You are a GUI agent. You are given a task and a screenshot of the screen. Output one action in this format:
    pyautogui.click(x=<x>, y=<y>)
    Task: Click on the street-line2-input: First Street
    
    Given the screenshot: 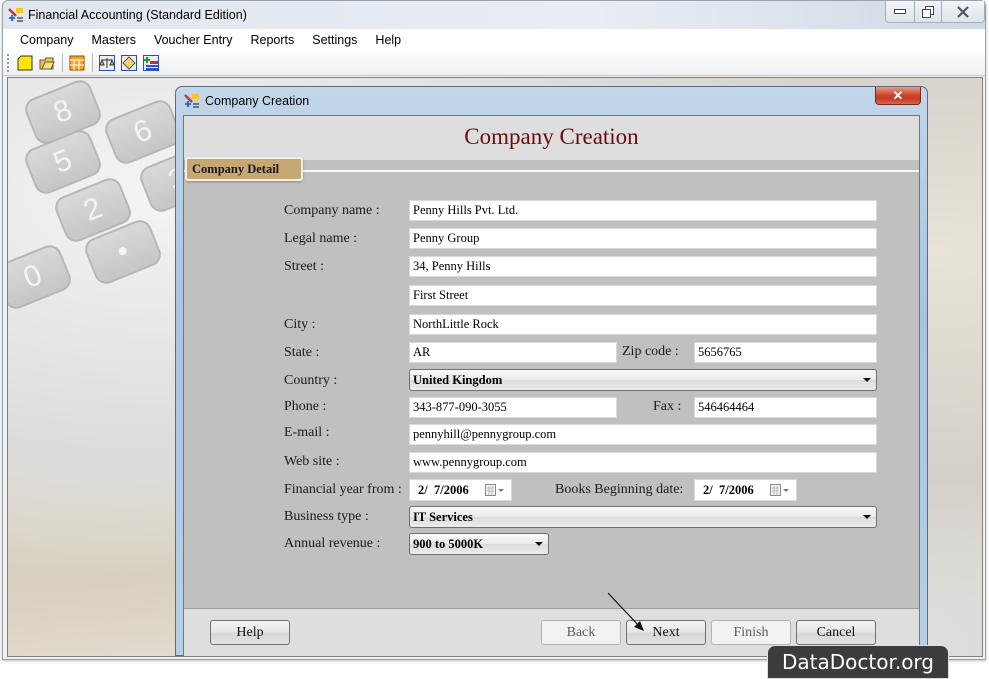 What is the action you would take?
    pyautogui.click(x=643, y=295)
    